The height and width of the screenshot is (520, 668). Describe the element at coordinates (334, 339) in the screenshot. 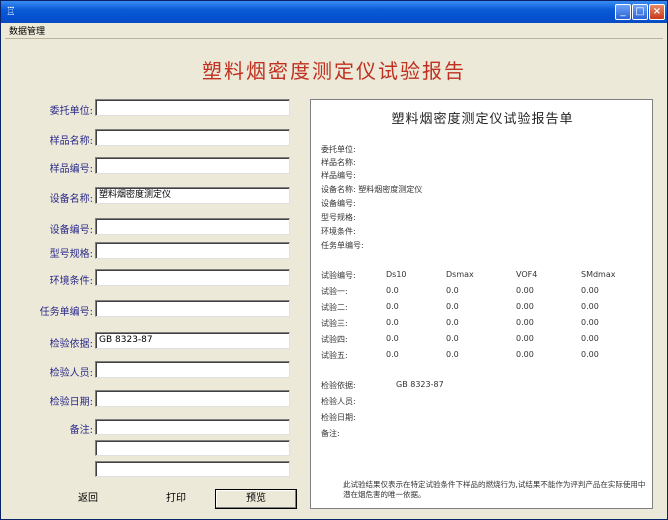

I see `table-cell: 试验四:` at that location.